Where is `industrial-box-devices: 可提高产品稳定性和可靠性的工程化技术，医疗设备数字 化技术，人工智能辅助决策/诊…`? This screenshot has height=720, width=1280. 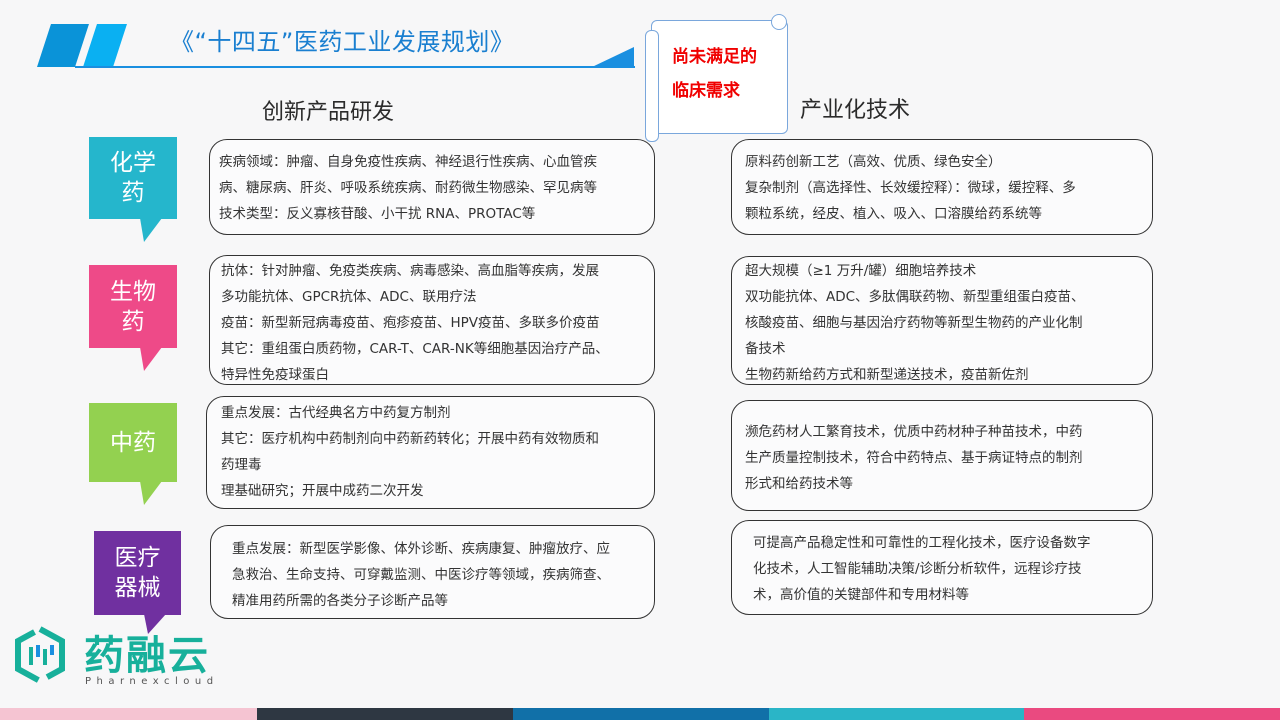 industrial-box-devices: 可提高产品稳定性和可靠性的工程化技术，医疗设备数字 化技术，人工智能辅助决策/诊… is located at coordinates (942, 567).